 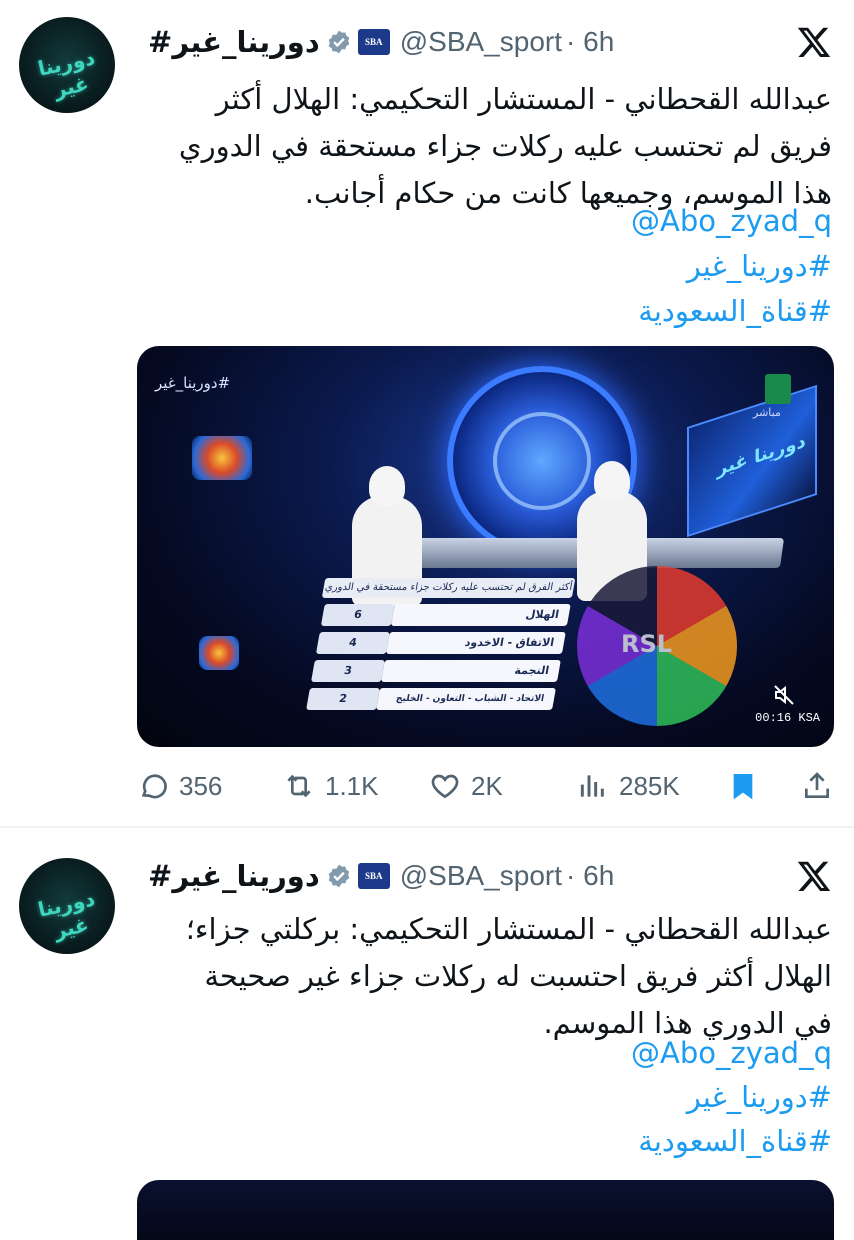 What do you see at coordinates (357, 615) in the screenshot?
I see `table-cell-count: 6` at bounding box center [357, 615].